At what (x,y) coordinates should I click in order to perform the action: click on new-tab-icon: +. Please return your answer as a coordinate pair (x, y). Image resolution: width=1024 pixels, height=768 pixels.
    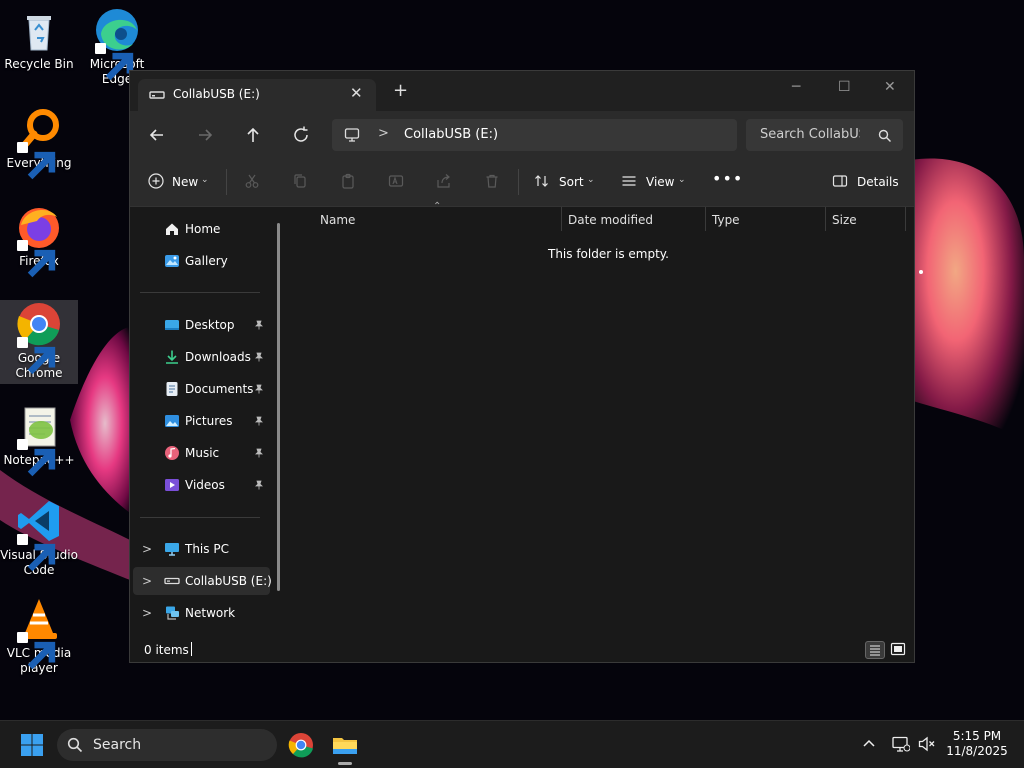
    Looking at the image, I should click on (400, 91).